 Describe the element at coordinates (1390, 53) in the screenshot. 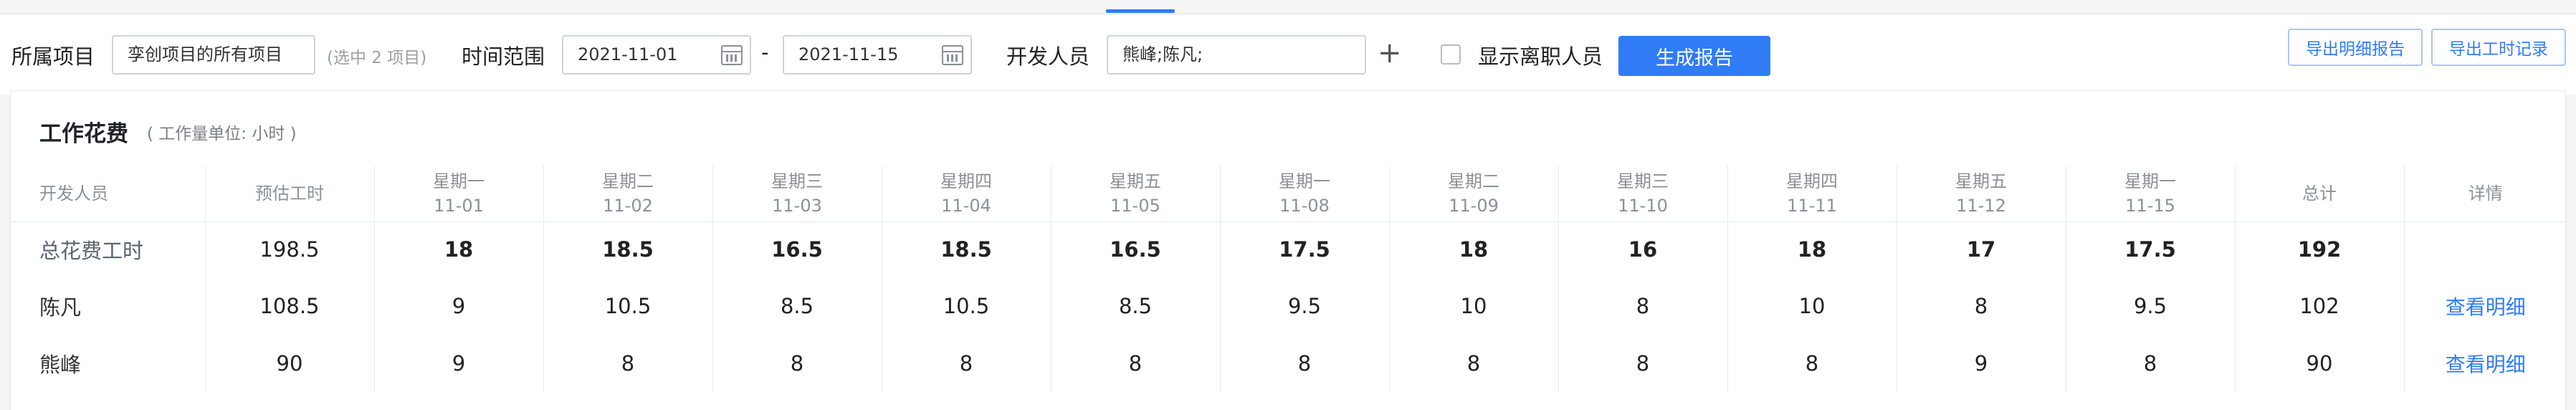

I see `add-developer-icon: +` at that location.